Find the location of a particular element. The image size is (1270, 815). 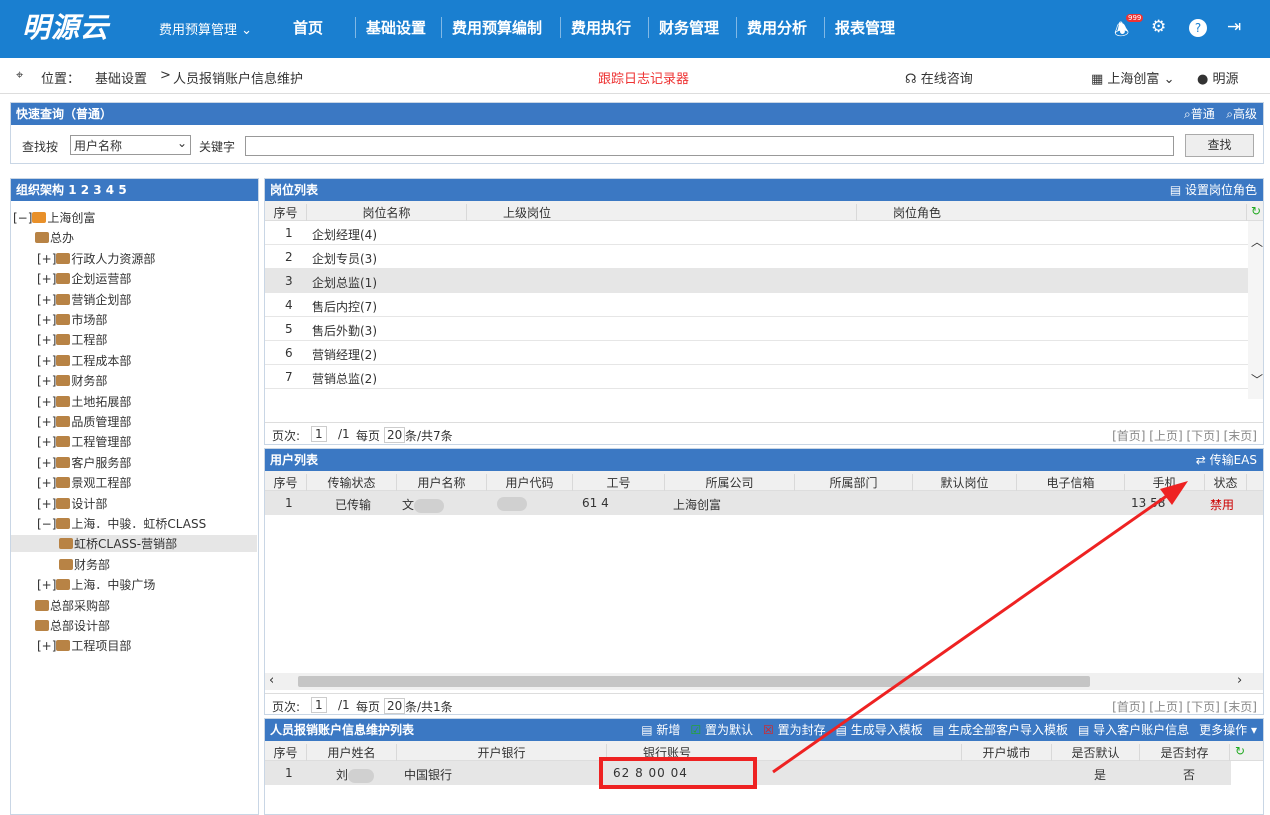

tree-node: 总办 is located at coordinates (54, 237).